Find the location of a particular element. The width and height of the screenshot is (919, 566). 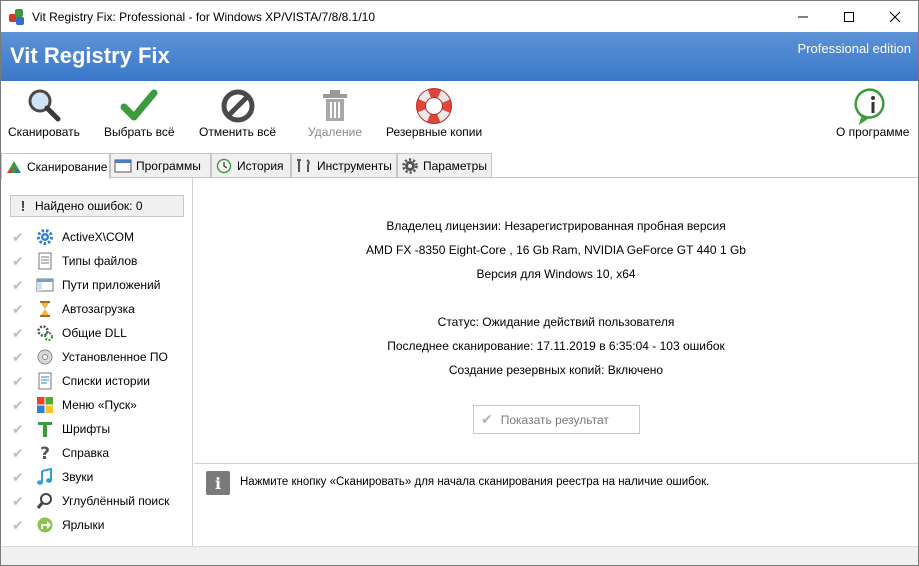

info-icon is located at coordinates (869, 106).